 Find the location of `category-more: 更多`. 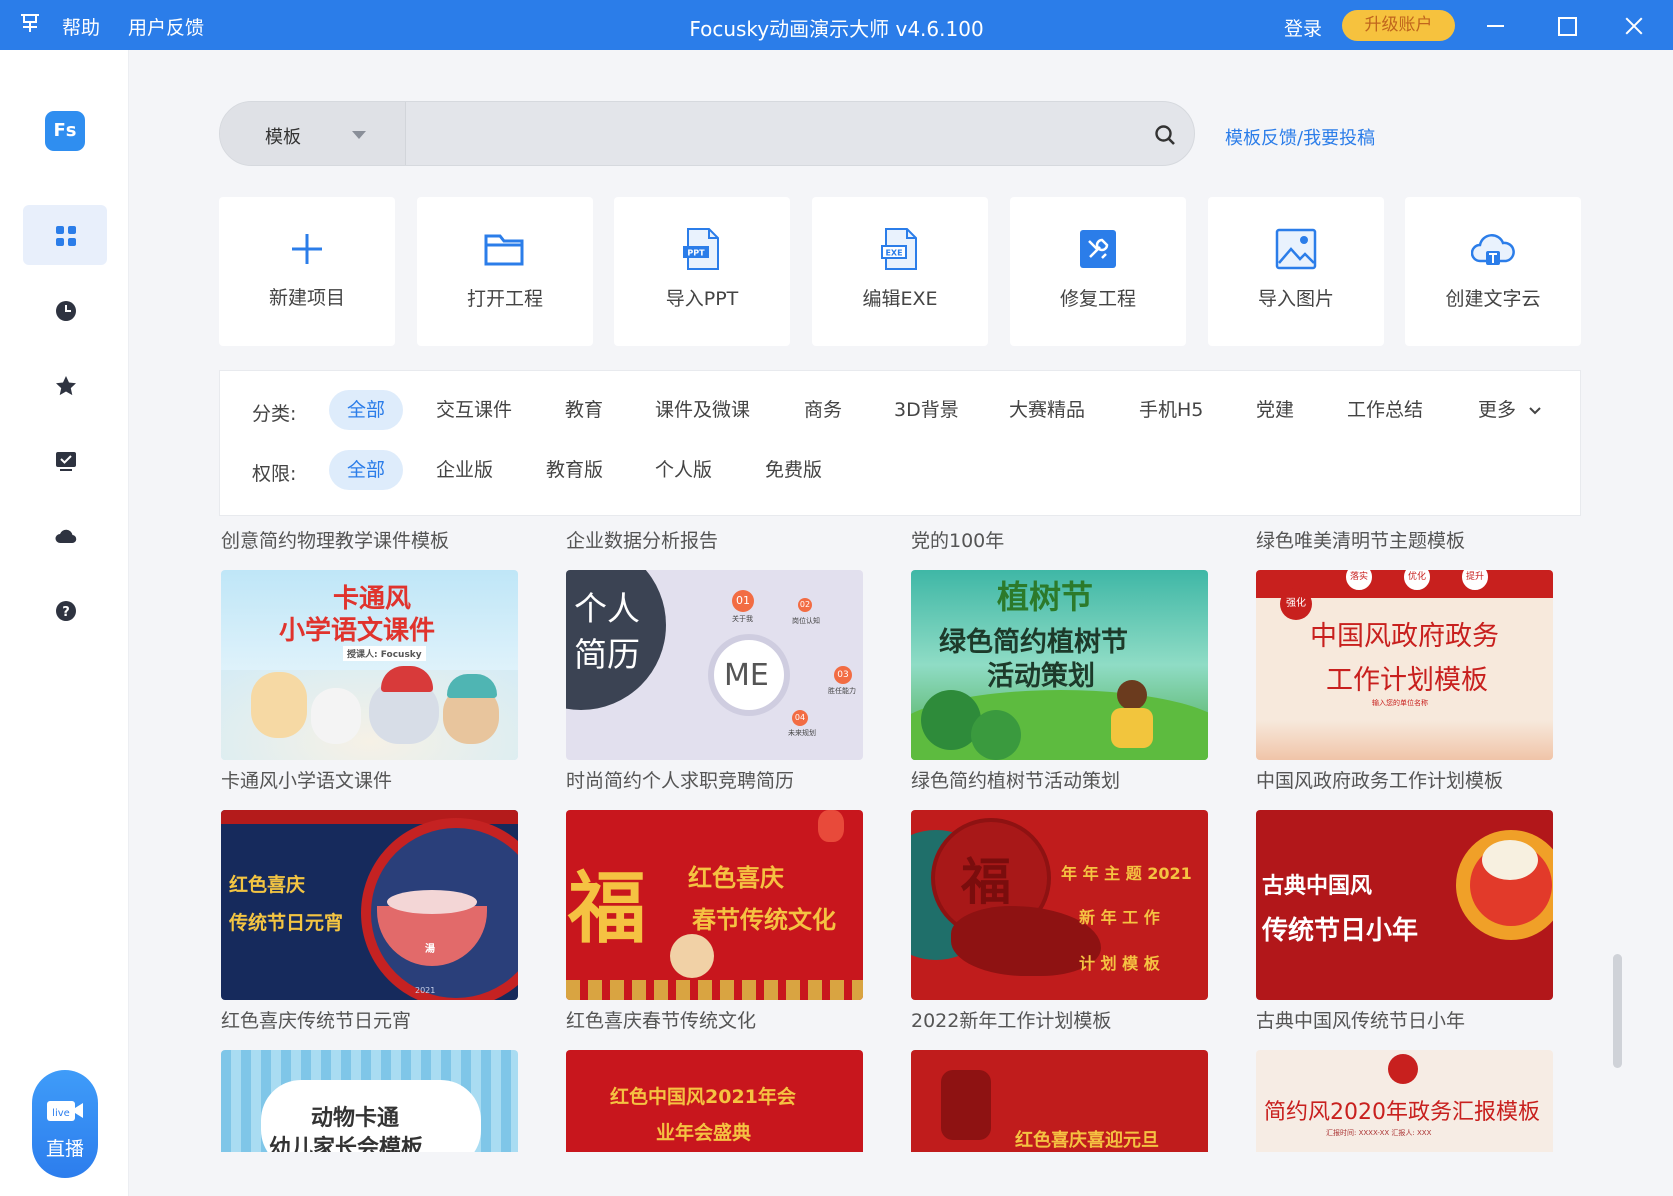

category-more: 更多 is located at coordinates (1510, 410).